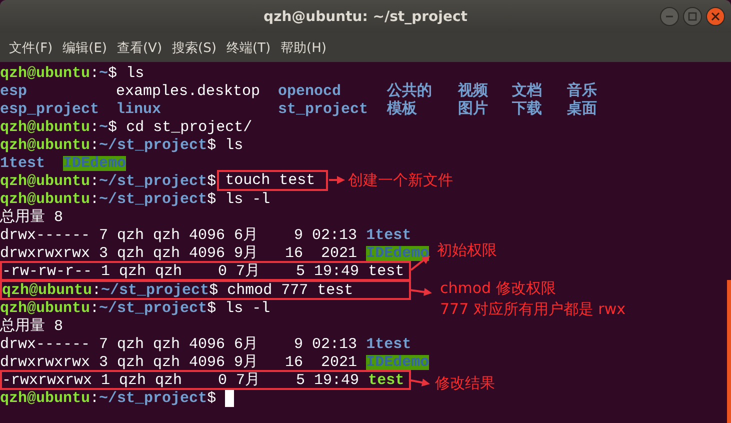  I want to click on command-text: touch test, so click(270, 180).